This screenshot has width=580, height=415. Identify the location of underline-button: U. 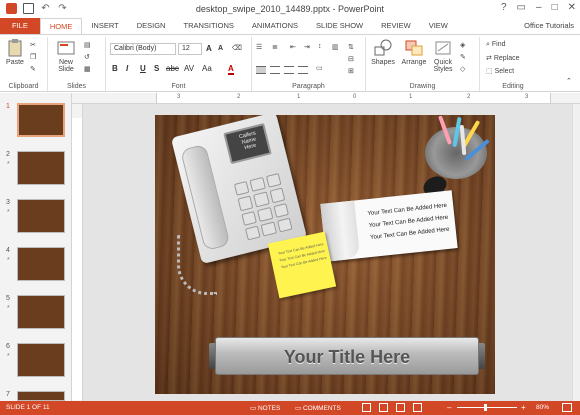
(143, 68).